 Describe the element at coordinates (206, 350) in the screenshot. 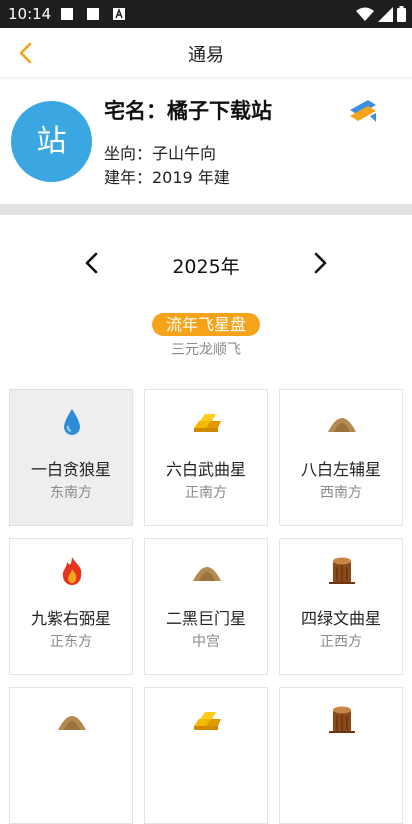

I see `chart-subtitle: 三元龙顺飞` at that location.